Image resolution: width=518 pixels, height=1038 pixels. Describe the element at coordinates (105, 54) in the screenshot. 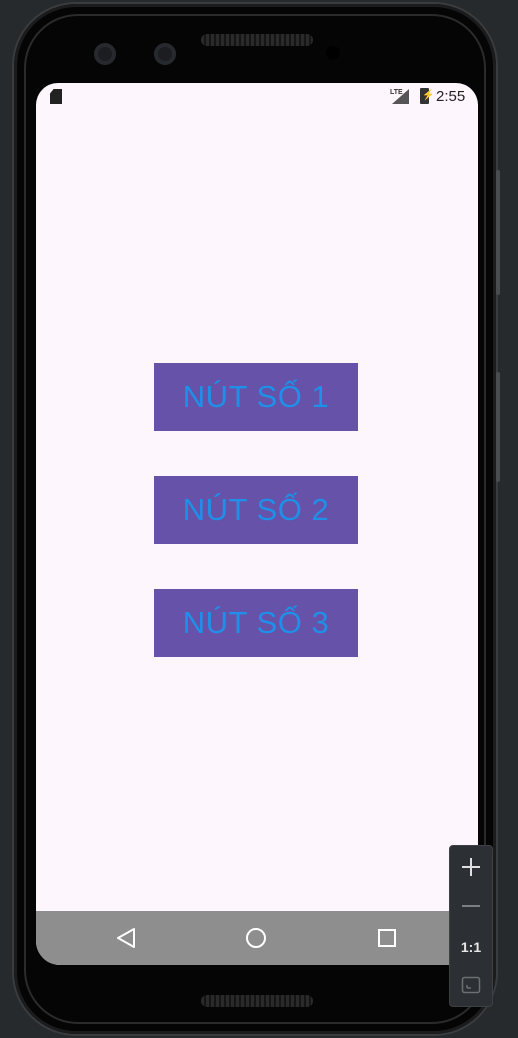

I see `front-camera-left` at that location.